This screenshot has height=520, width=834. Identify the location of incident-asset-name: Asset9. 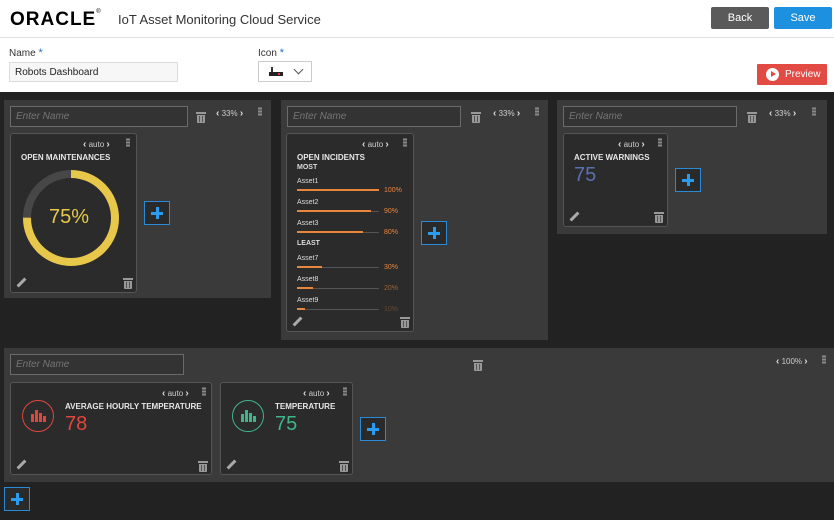
(308, 300).